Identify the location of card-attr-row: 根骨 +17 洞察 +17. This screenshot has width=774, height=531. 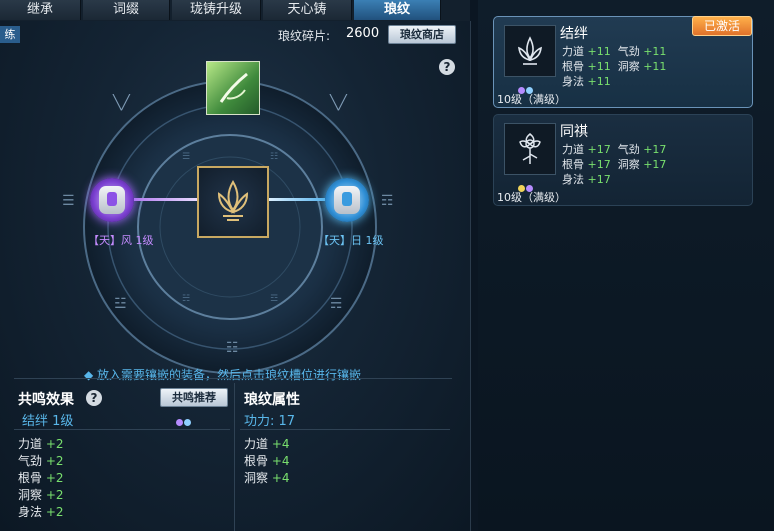
(614, 164).